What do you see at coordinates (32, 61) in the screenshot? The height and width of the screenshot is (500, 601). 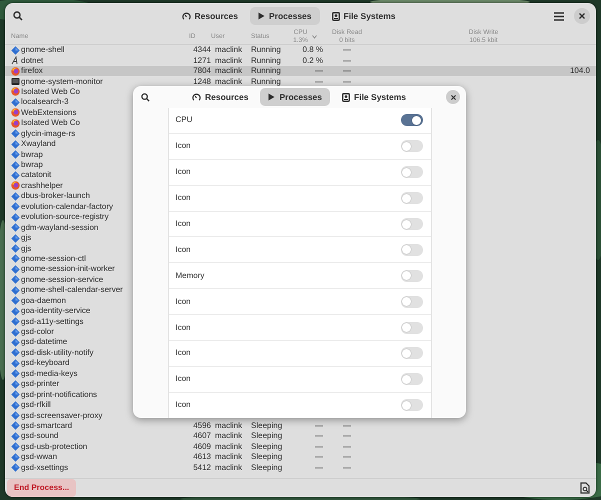 I see `process-name: dotnet` at bounding box center [32, 61].